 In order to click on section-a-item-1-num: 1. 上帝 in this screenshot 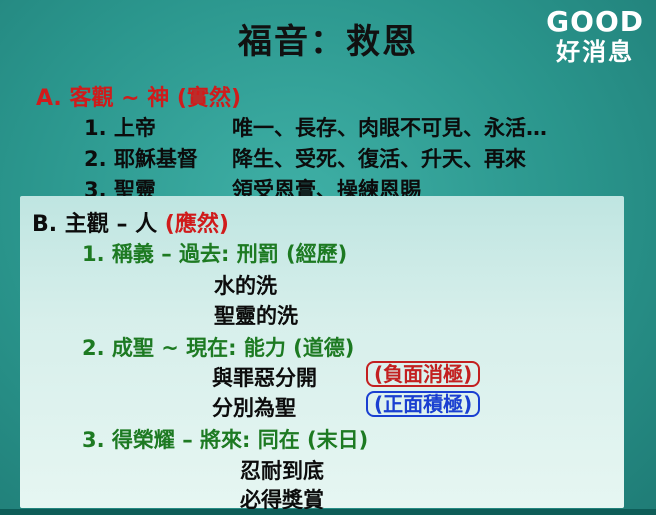, I will do `click(120, 128)`.